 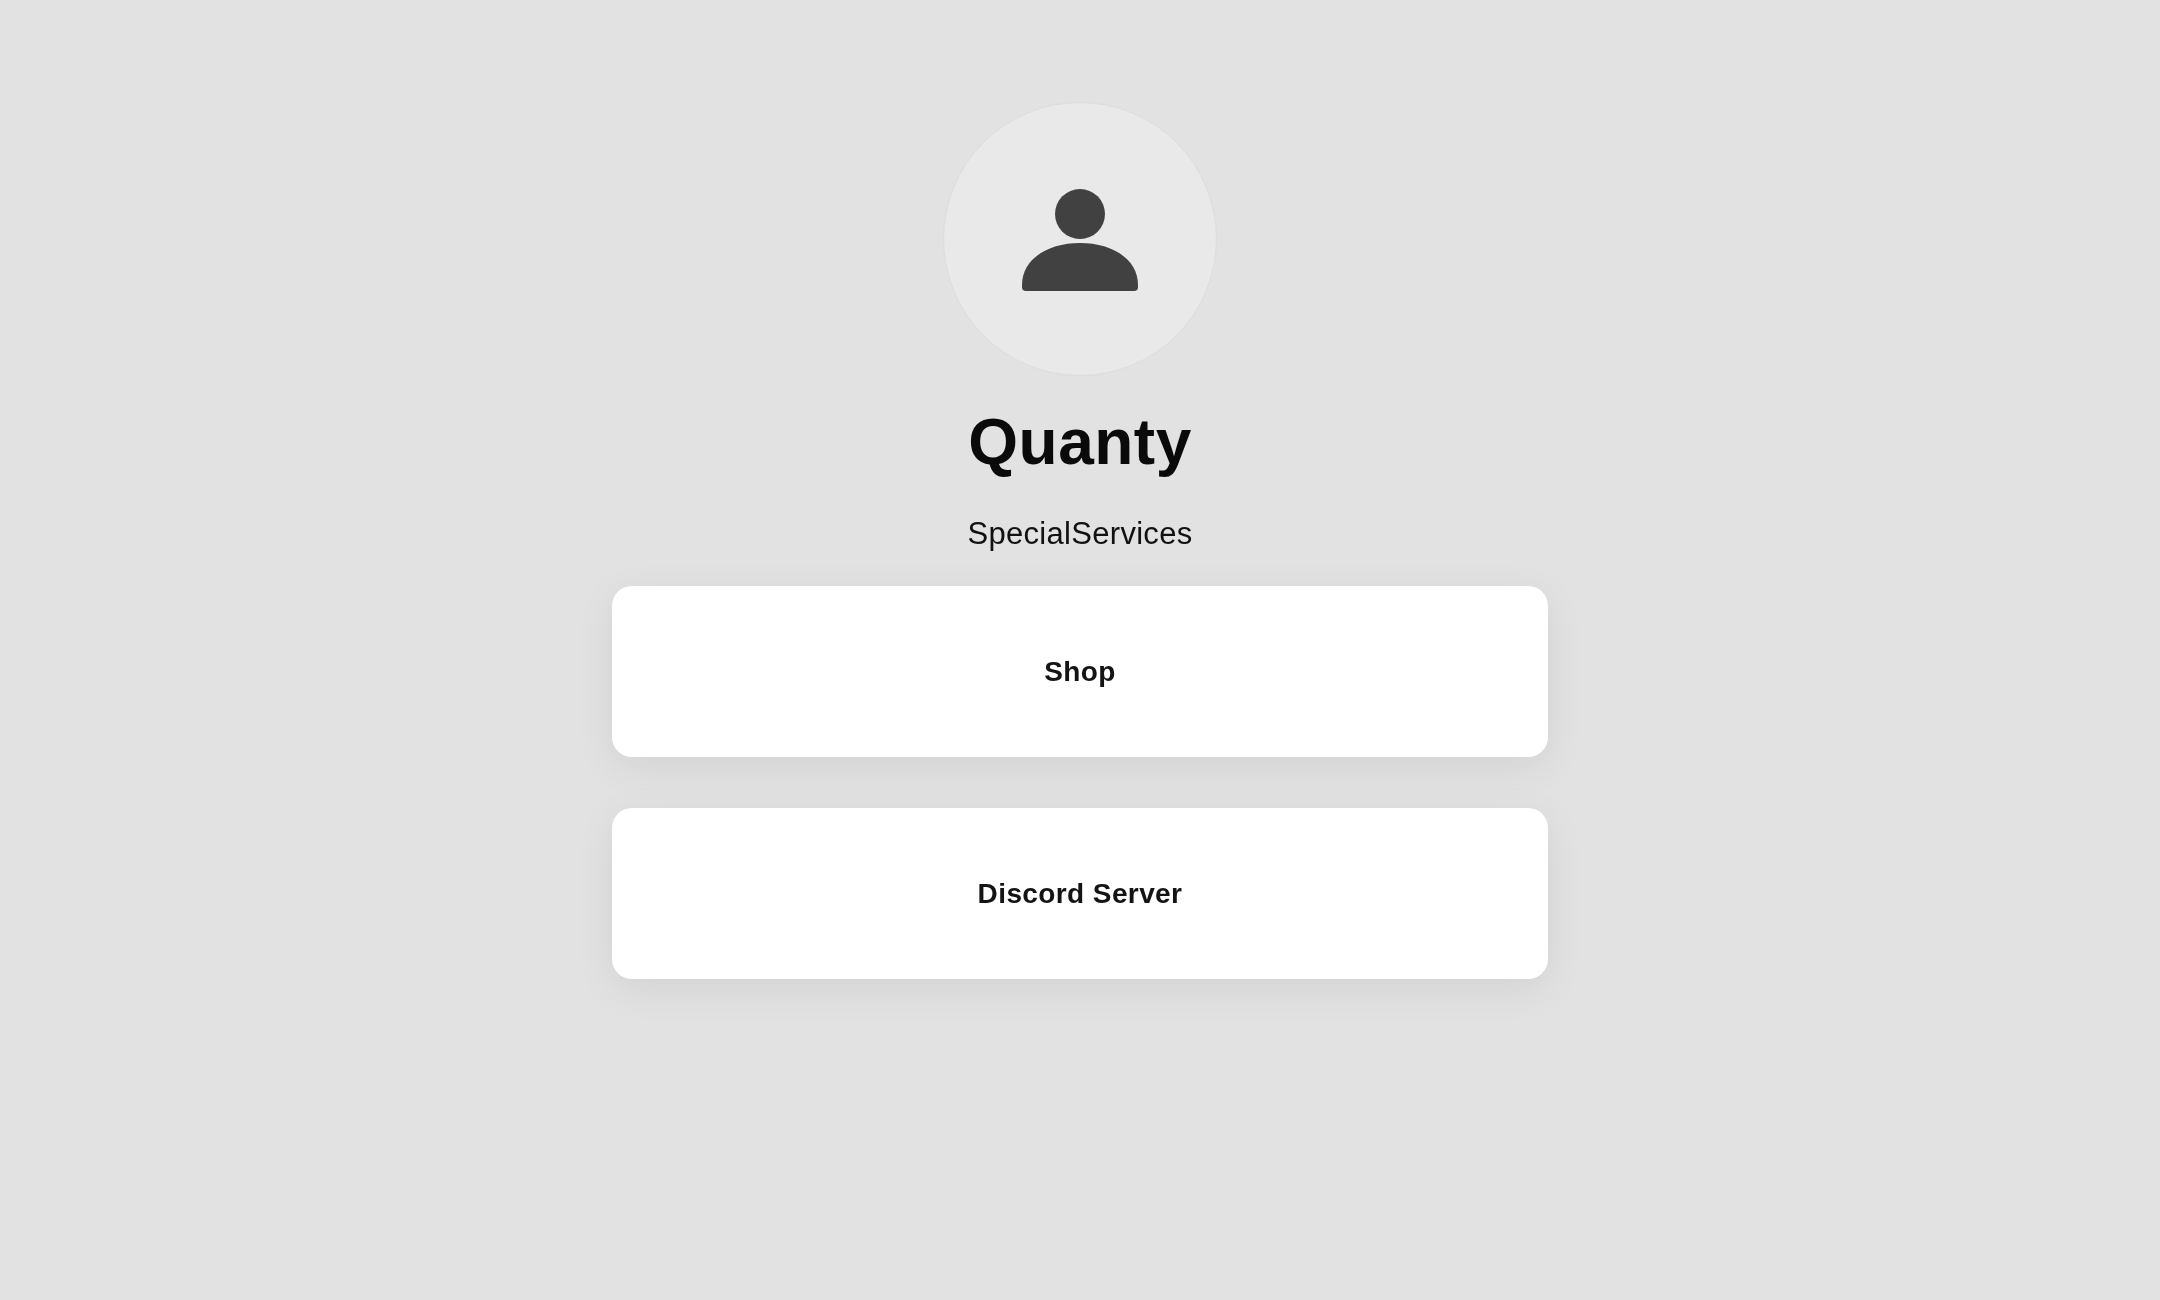 What do you see at coordinates (1080, 893) in the screenshot?
I see `link-button: Discord Server` at bounding box center [1080, 893].